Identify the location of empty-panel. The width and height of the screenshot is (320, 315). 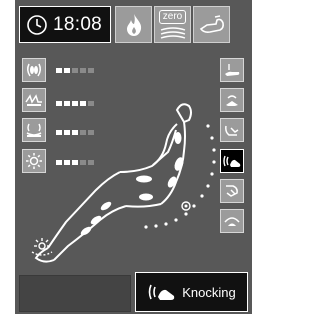
(75, 293).